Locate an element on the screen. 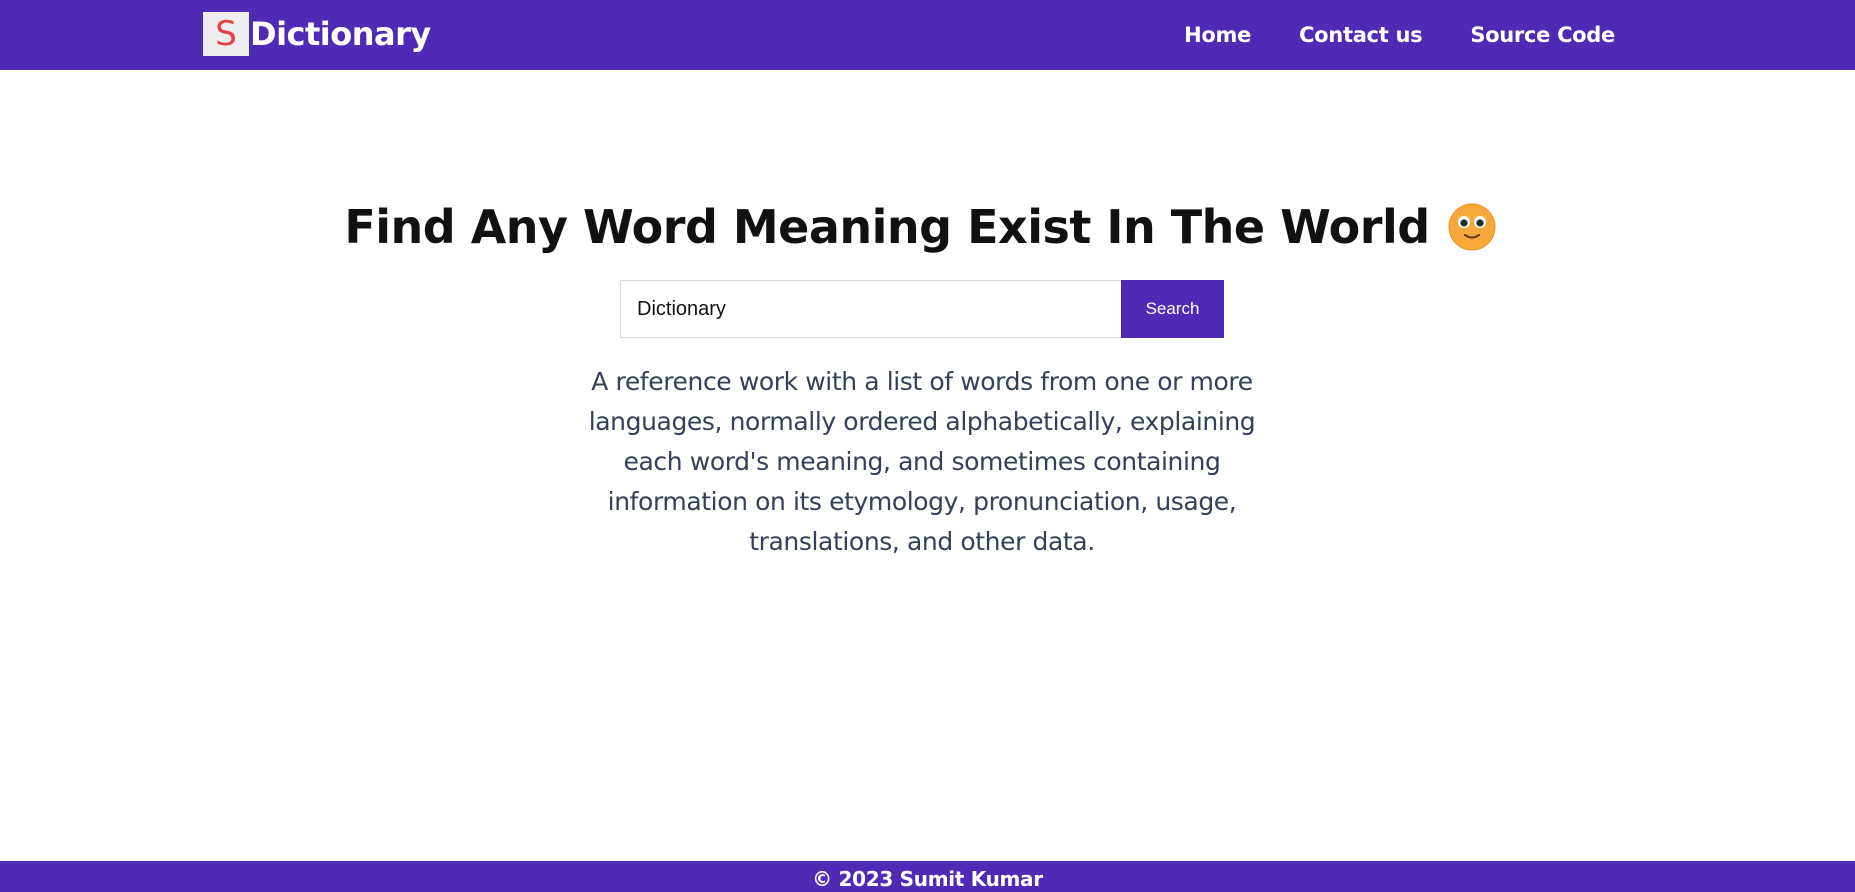  nav-links: Home Contact us Source Code is located at coordinates (1399, 35).